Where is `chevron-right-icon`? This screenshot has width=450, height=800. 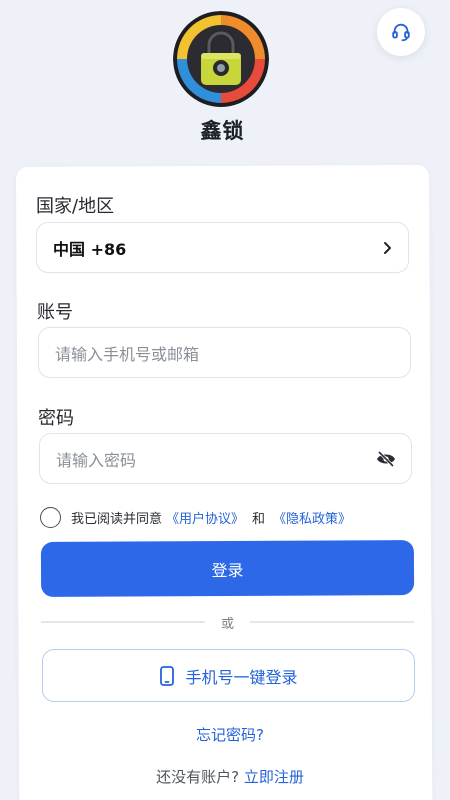 chevron-right-icon is located at coordinates (387, 248).